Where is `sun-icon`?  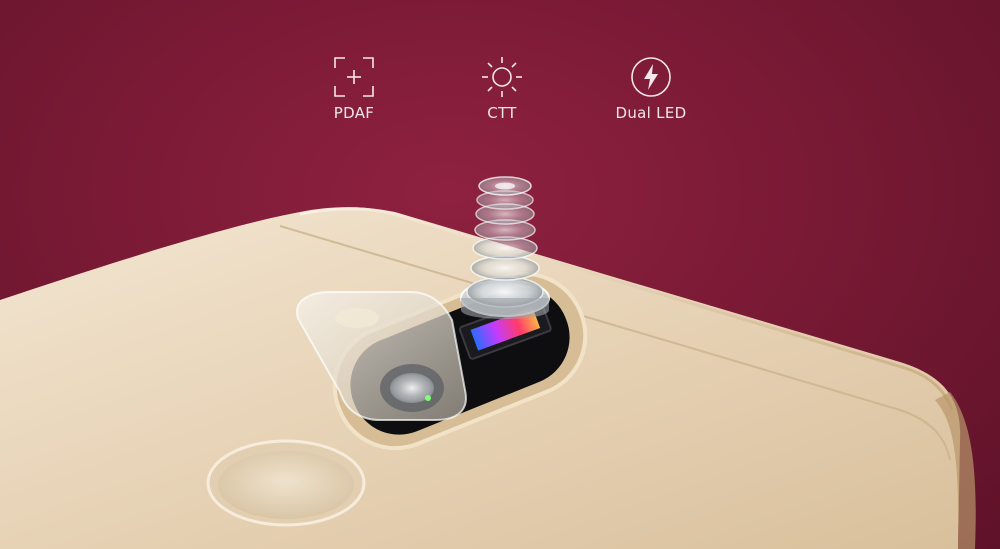 sun-icon is located at coordinates (502, 77).